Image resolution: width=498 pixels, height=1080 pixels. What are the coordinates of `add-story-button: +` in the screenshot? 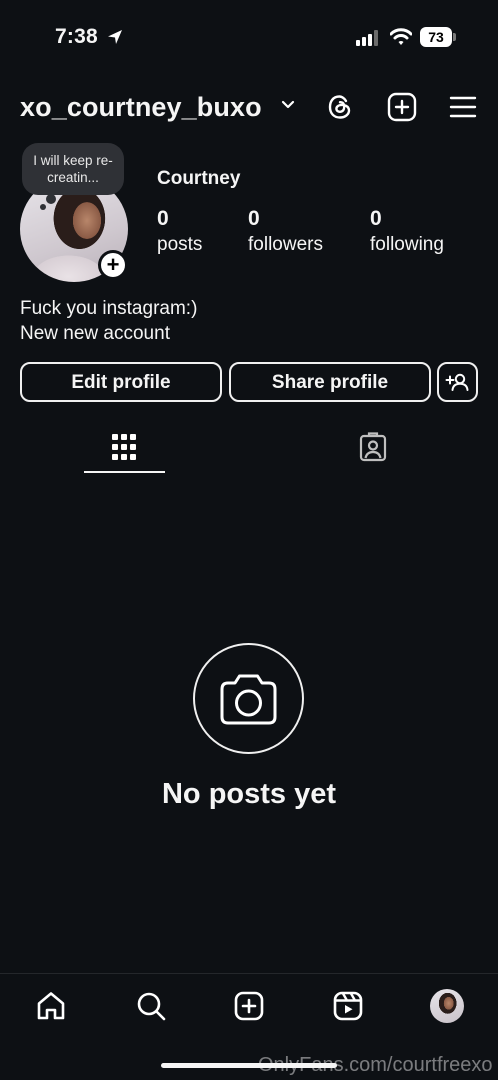 It's located at (113, 265).